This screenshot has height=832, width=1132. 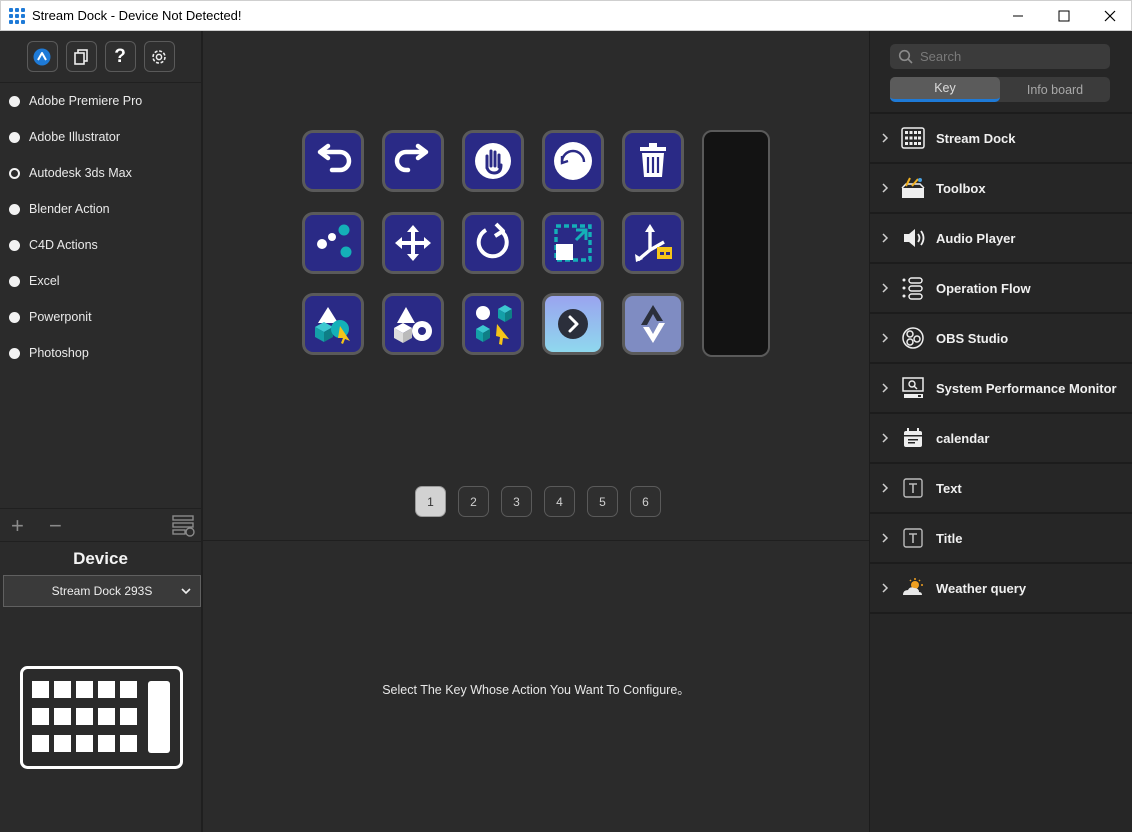 I want to click on profile-label: Photoshop, so click(x=59, y=353).